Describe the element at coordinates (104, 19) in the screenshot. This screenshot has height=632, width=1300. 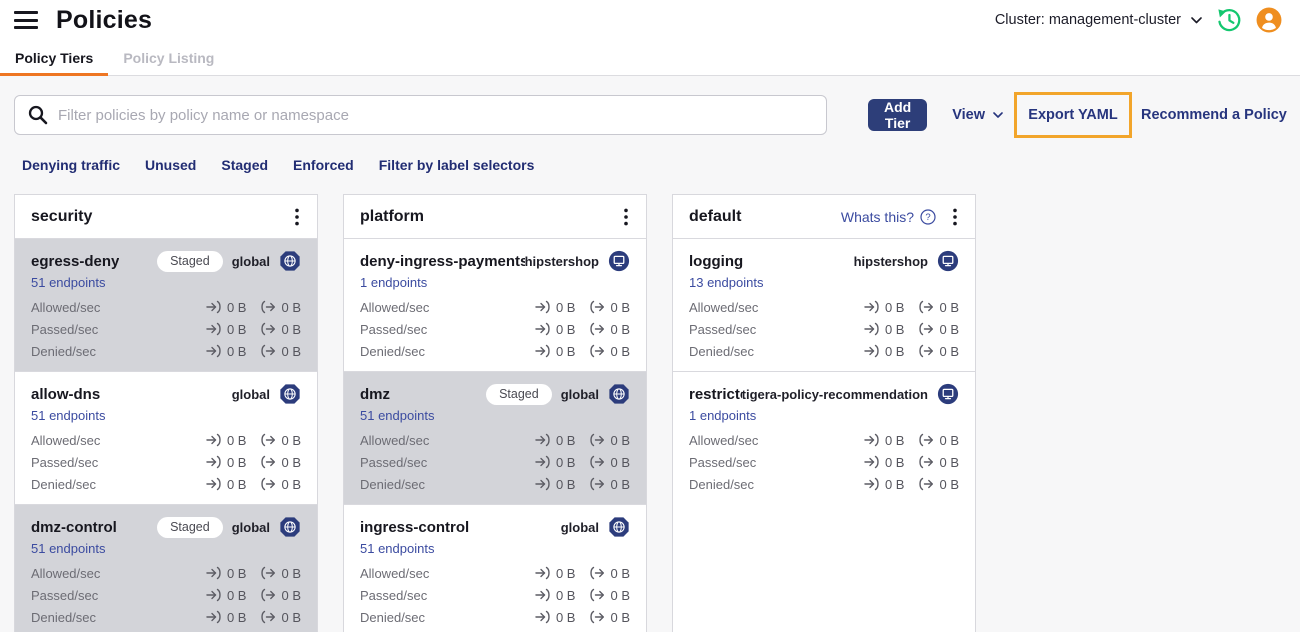
I see `page-title: Policies` at that location.